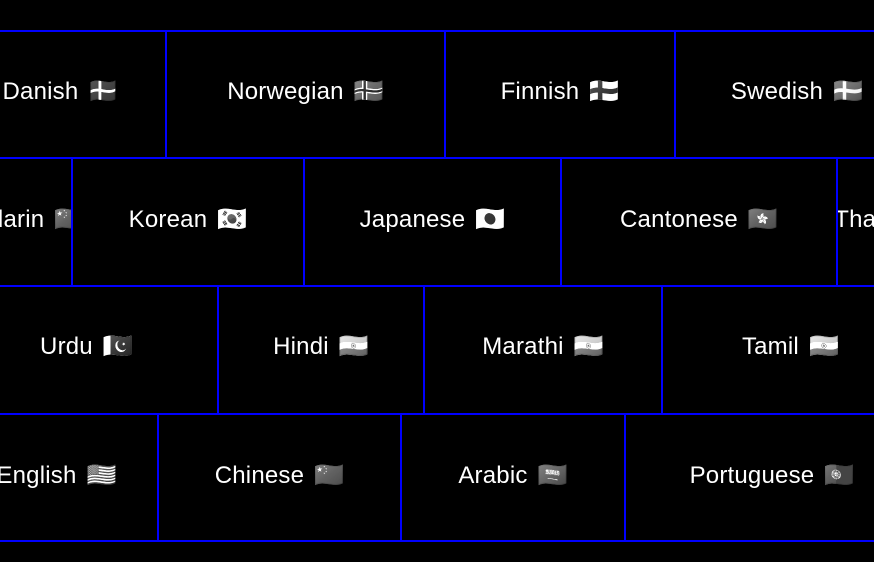  I want to click on language-label: Japanese, so click(412, 219).